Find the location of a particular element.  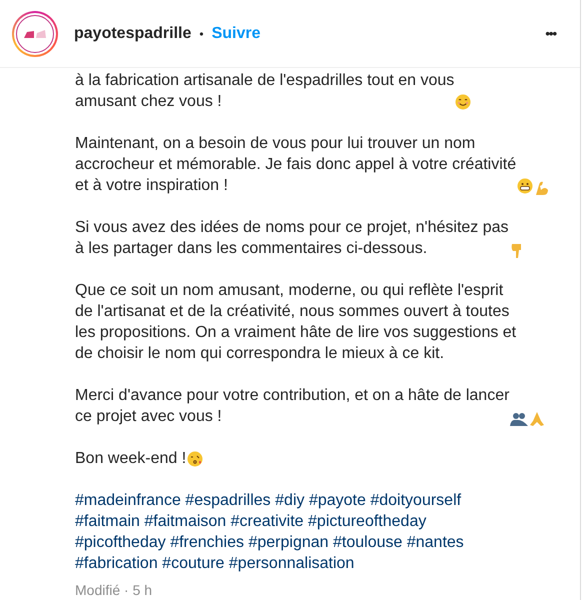

caption-paragraph: Si vous avez des idées de noms pour ce projet, n'hésitez pas à les partager dans les commentaires ci-dessous. is located at coordinates (292, 238).